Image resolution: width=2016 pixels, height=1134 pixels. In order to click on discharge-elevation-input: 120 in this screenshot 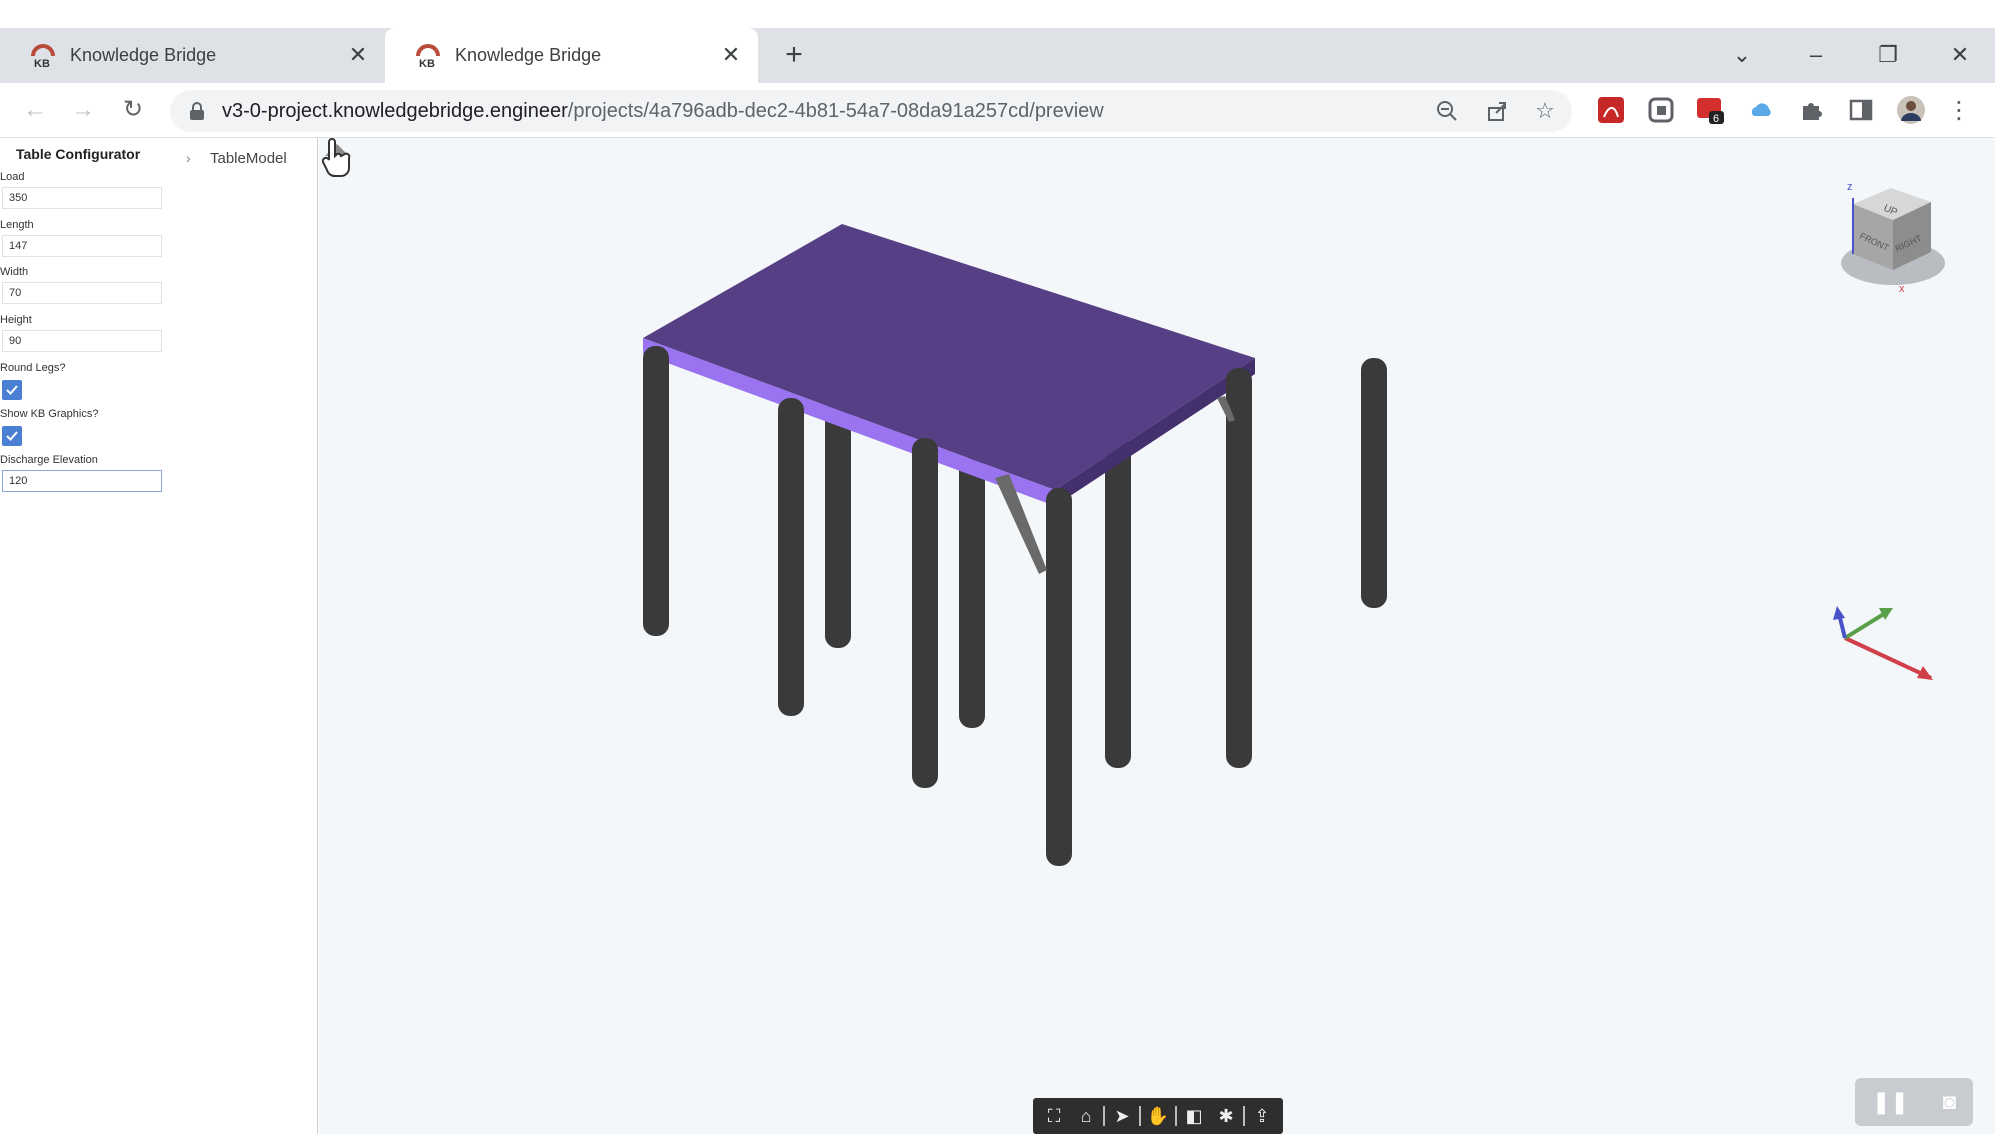, I will do `click(82, 481)`.